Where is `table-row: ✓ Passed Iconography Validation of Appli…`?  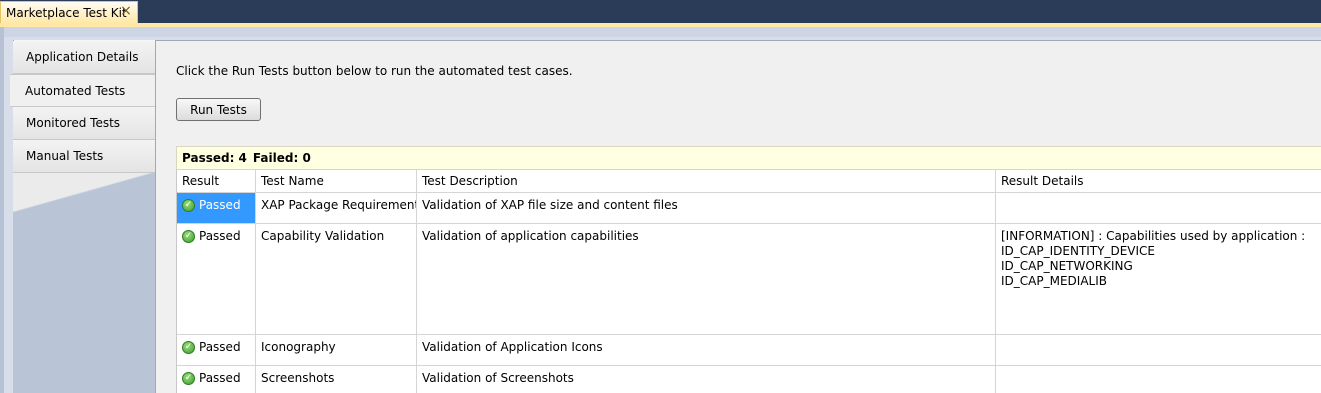 table-row: ✓ Passed Iconography Validation of Appli… is located at coordinates (749, 350).